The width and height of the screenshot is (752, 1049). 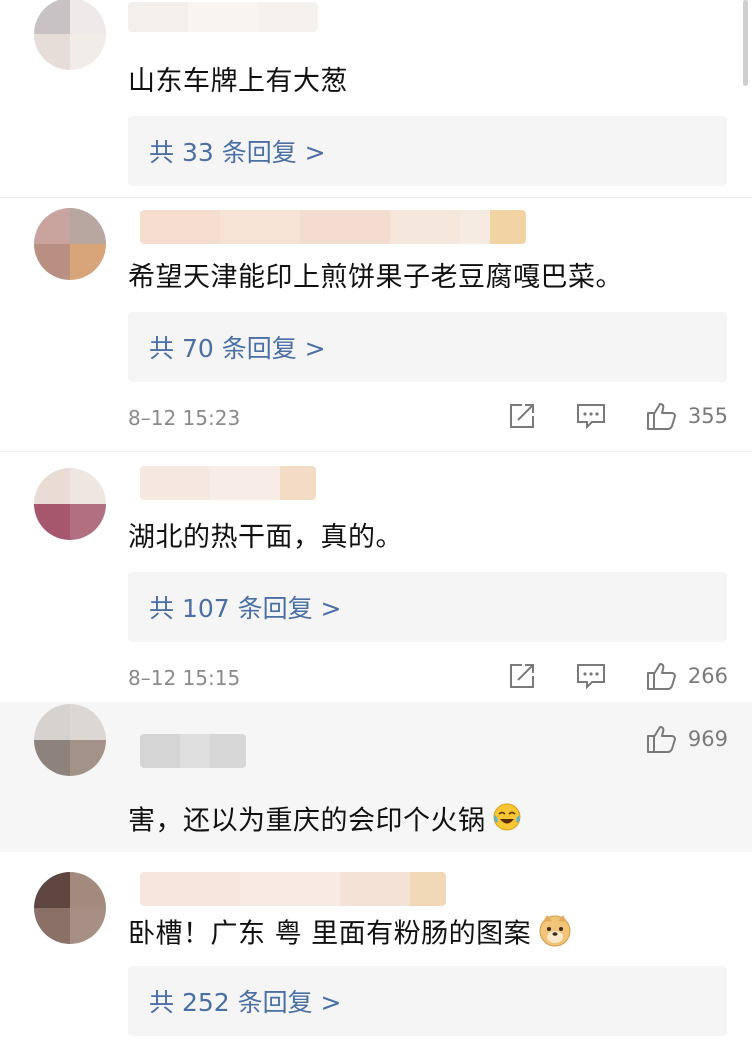 I want to click on comment-text: 希望天津能印上煎饼果子老豆腐嘎巴菜。, so click(x=375, y=277).